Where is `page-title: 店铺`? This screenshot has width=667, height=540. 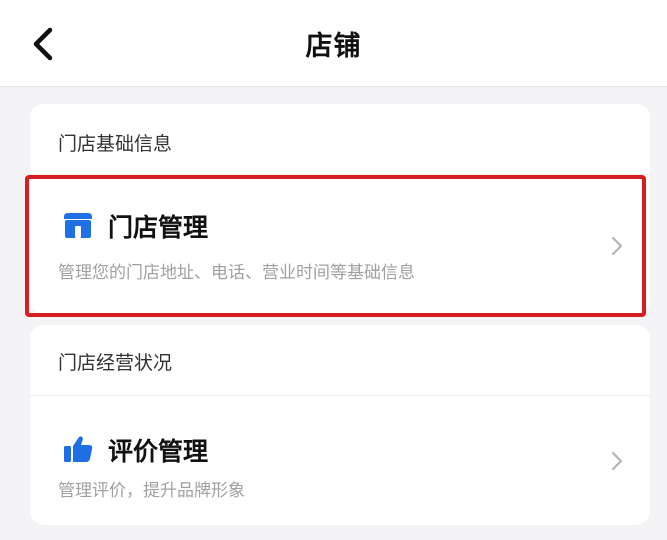
page-title: 店铺 is located at coordinates (333, 46).